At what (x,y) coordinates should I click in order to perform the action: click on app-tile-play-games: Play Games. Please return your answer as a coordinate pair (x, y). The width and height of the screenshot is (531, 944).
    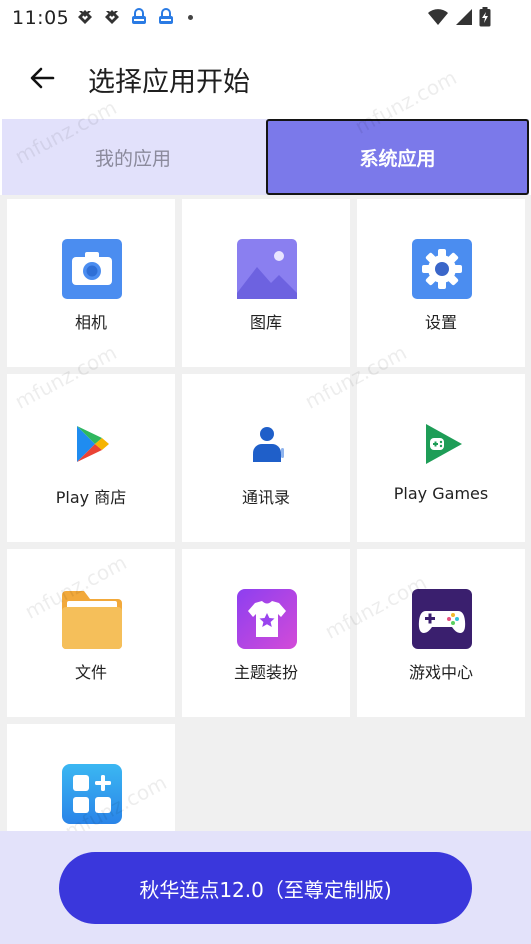
    Looking at the image, I should click on (441, 458).